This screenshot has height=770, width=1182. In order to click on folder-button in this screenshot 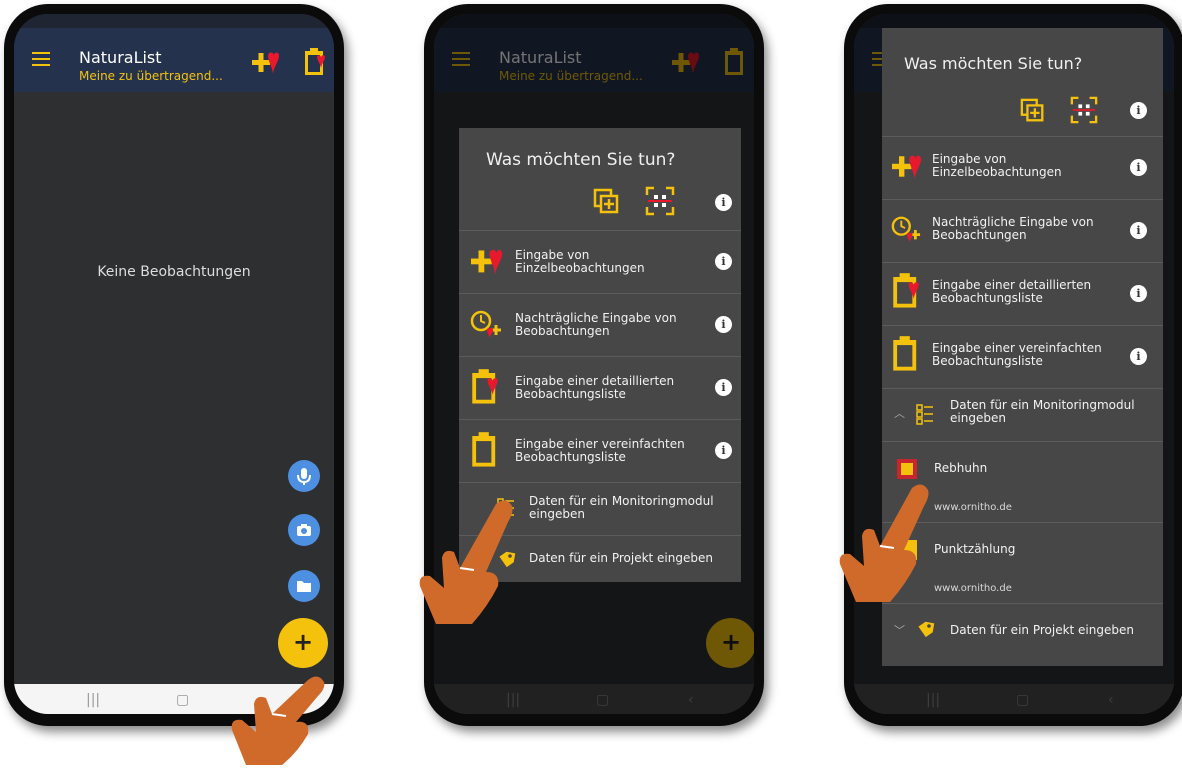, I will do `click(304, 586)`.